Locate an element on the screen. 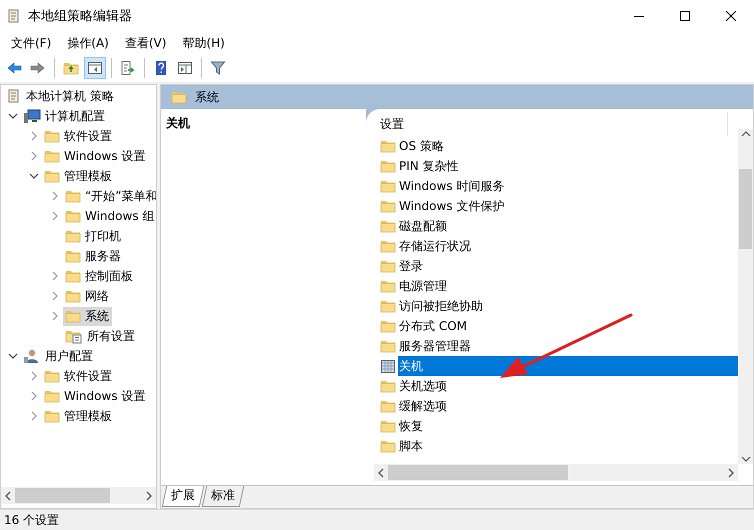 This screenshot has width=754, height=530. tree-item-label: 服务器 is located at coordinates (103, 256).